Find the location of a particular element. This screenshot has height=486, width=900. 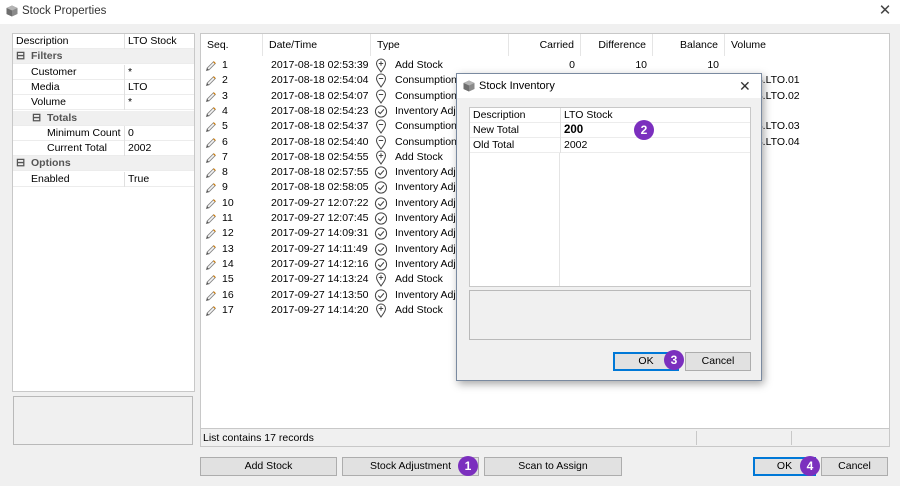

type-cell: Add Stock is located at coordinates (440, 65).